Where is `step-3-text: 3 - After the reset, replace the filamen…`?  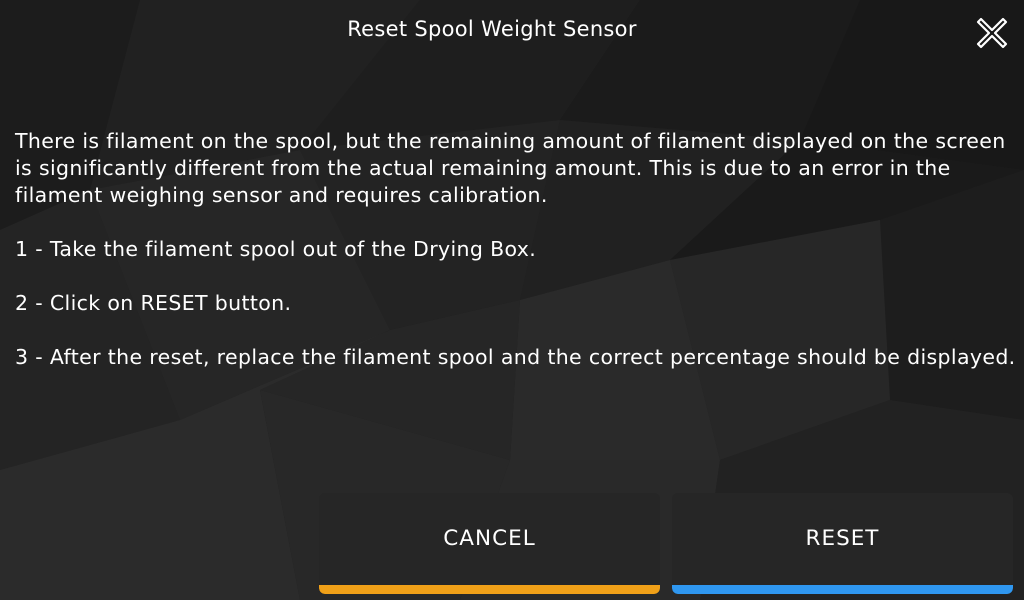 step-3-text: 3 - After the reset, replace the filamen… is located at coordinates (515, 357).